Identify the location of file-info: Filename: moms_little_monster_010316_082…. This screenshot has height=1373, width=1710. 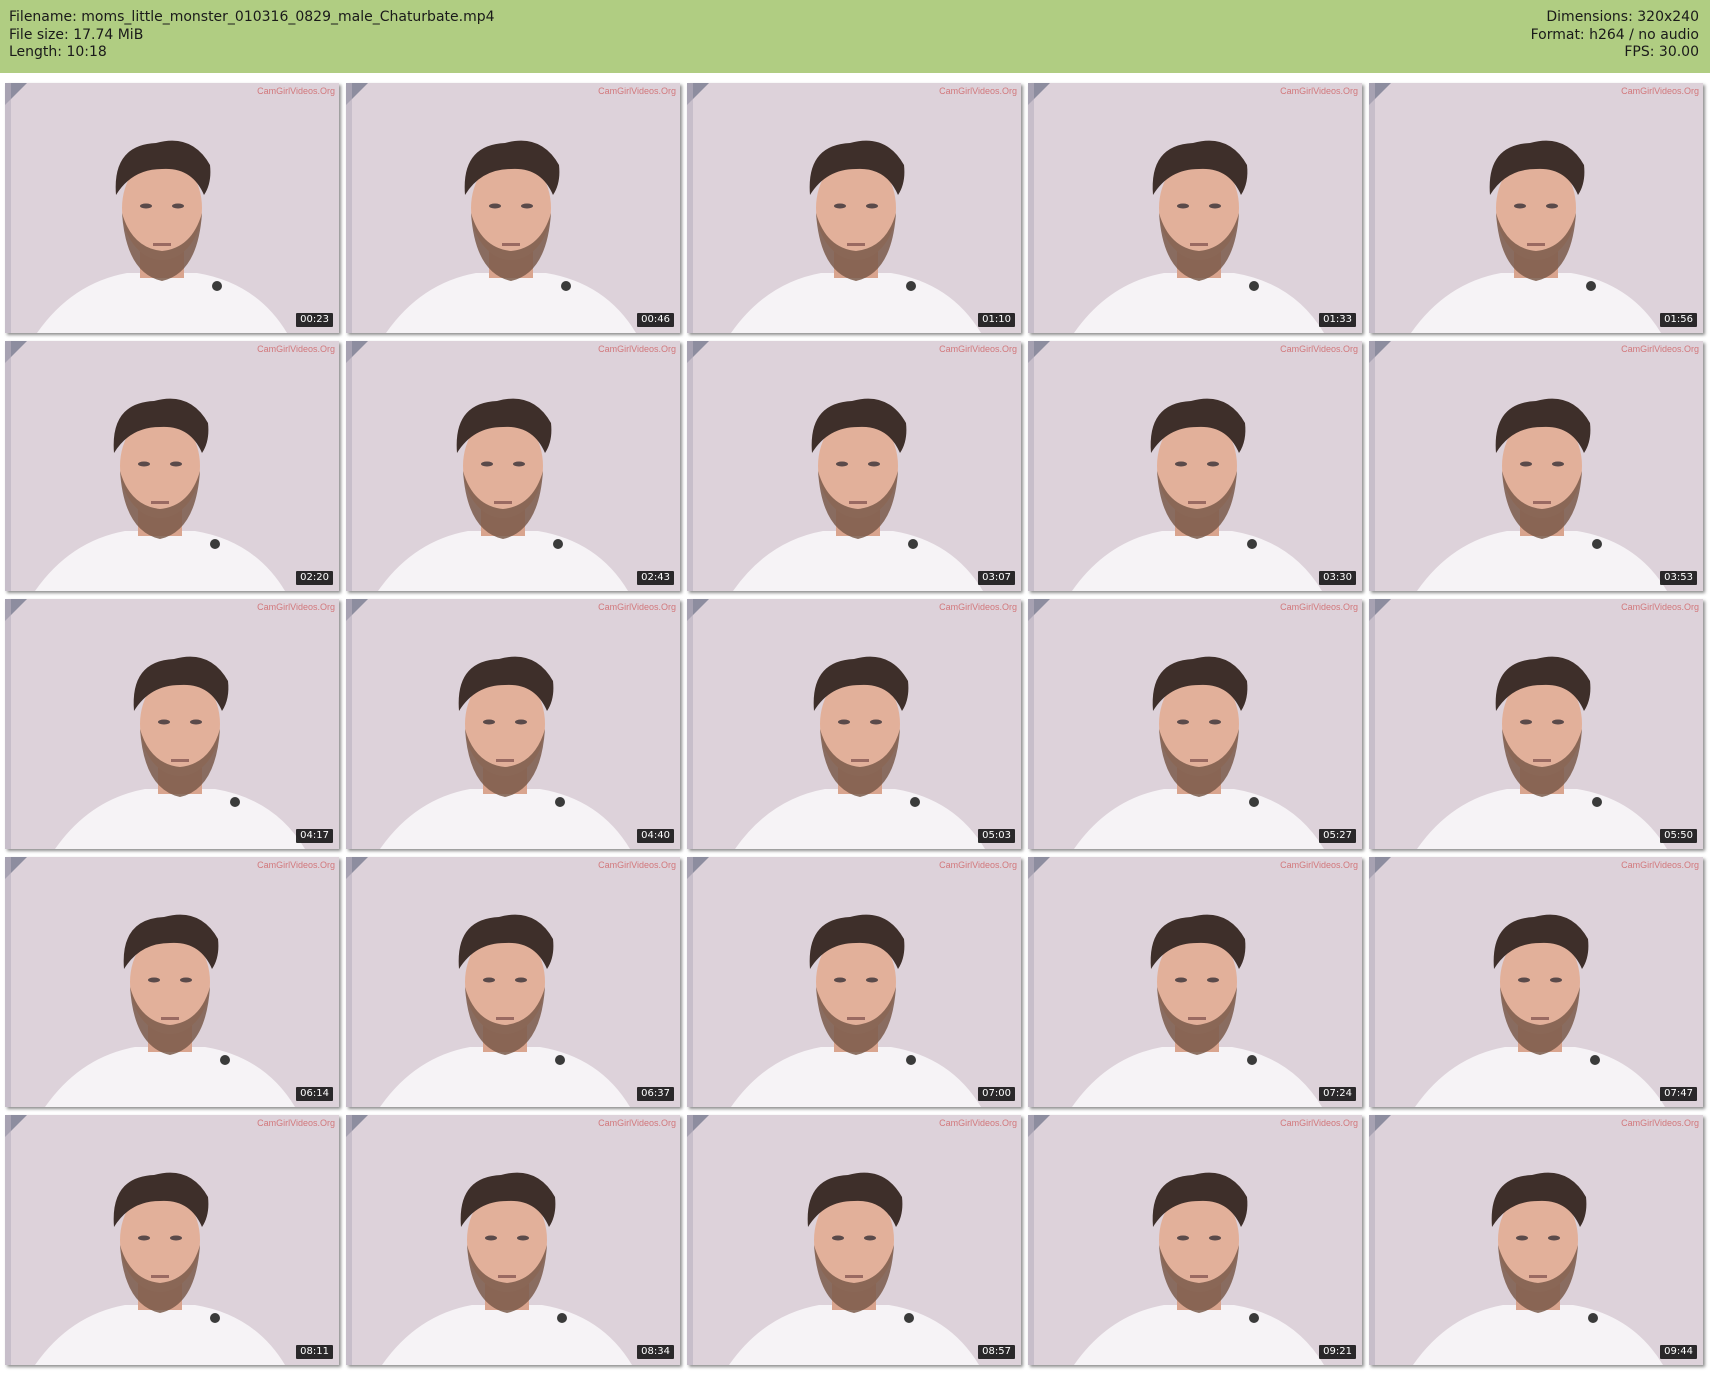
(252, 35).